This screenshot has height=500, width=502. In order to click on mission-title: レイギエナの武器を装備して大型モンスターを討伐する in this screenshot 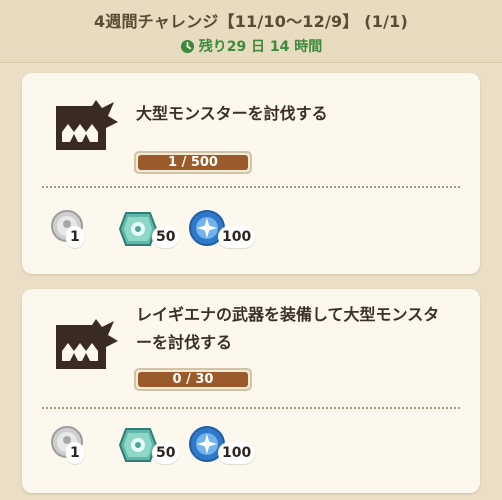, I will do `click(288, 328)`.